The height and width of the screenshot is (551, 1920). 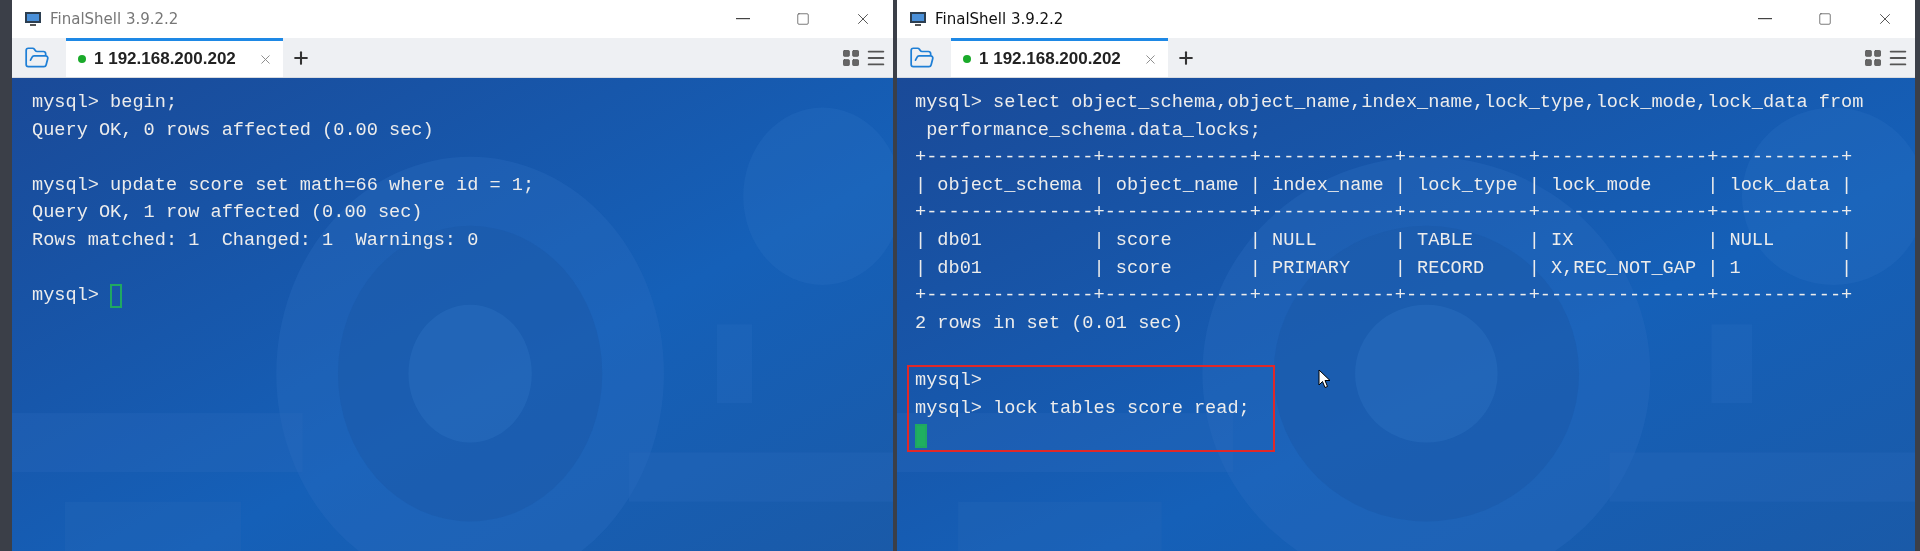 I want to click on terminal-line: Query OK, 0 rows affected (0.00 sec), so click(x=233, y=130).